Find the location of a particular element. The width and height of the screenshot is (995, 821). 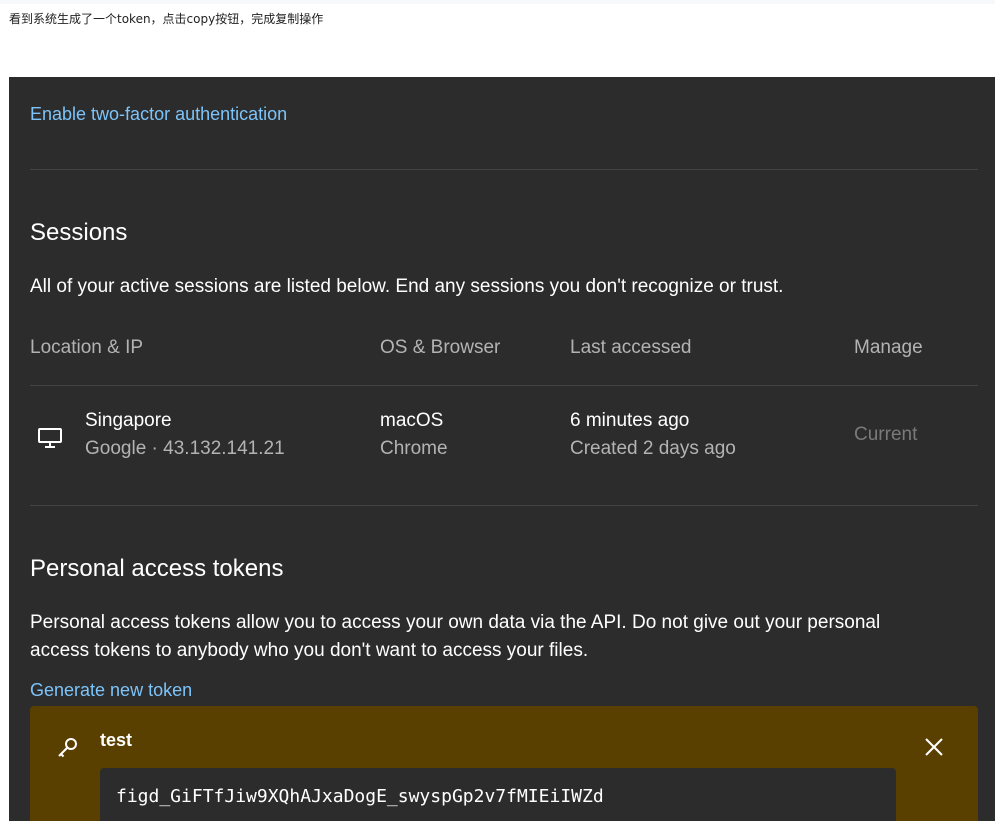

session-created: Created 2 days ago is located at coordinates (653, 448).